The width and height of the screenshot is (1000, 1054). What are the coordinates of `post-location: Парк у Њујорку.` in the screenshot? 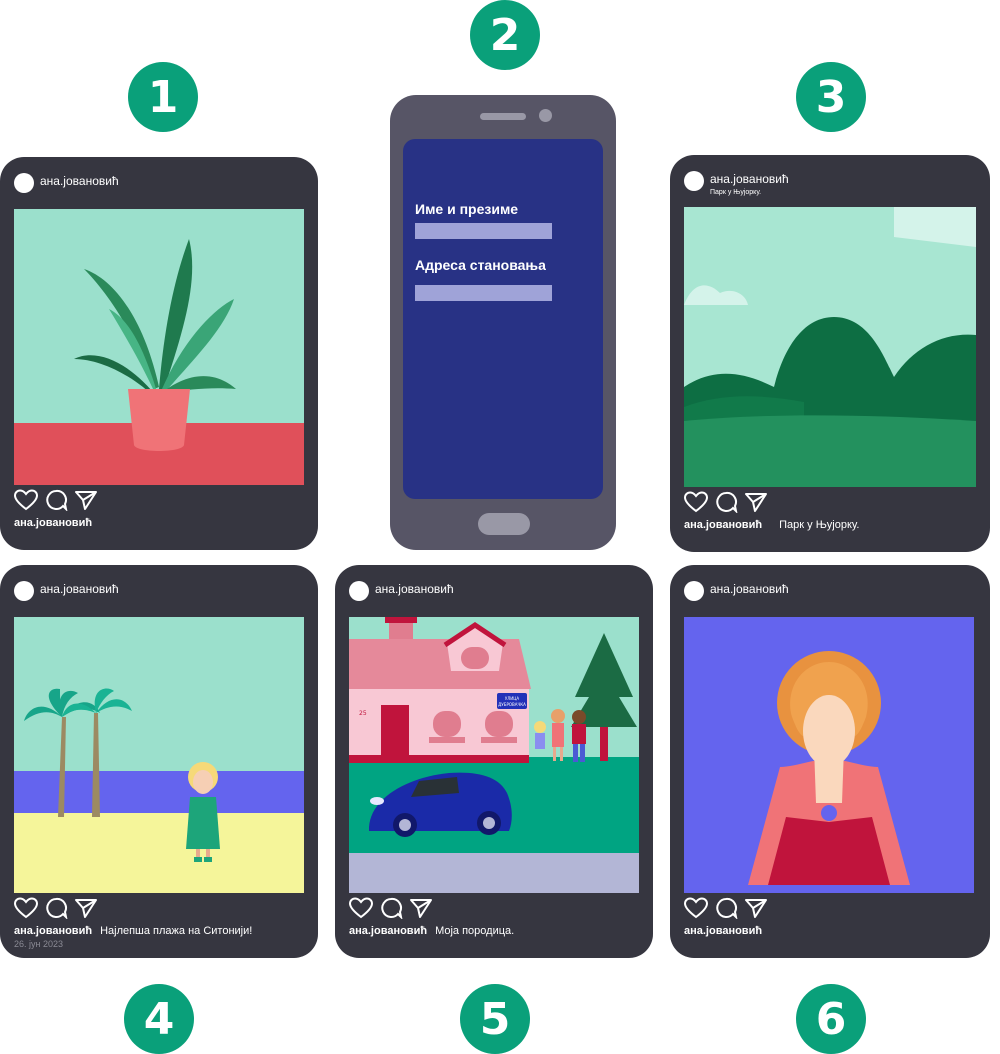 It's located at (735, 192).